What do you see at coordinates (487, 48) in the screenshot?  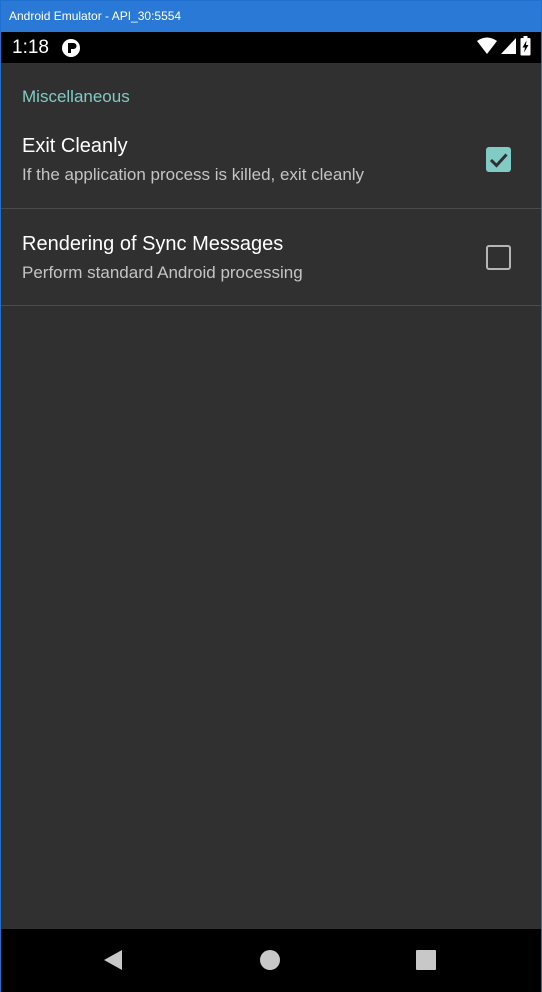 I see `wifi-icon` at bounding box center [487, 48].